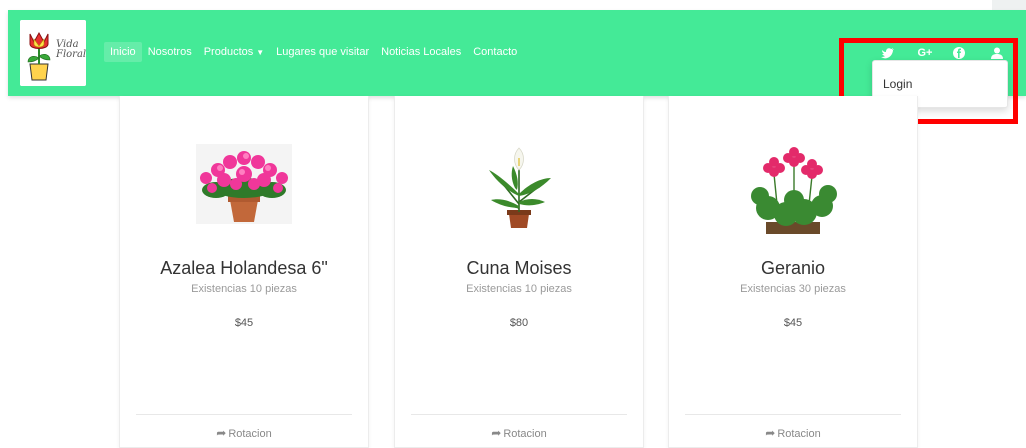  What do you see at coordinates (260, 52) in the screenshot?
I see `caret-down-icon: ▼` at bounding box center [260, 52].